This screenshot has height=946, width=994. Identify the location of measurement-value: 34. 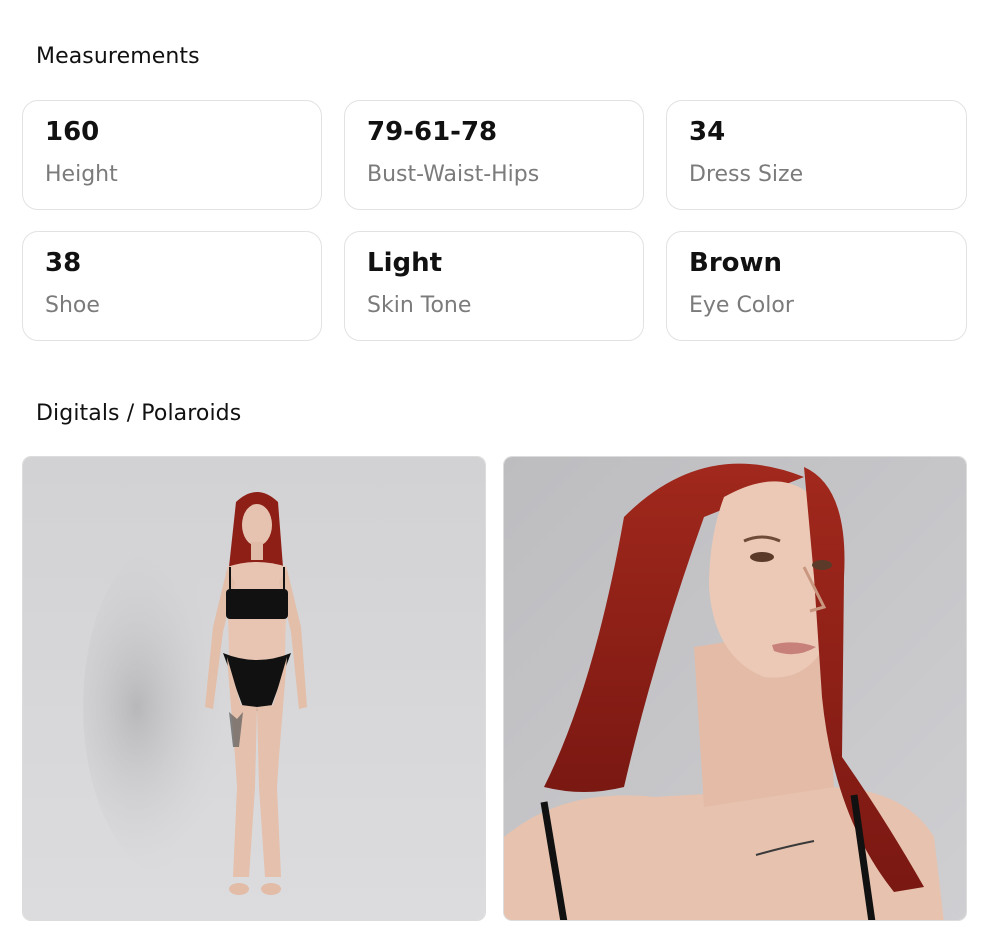
(707, 132).